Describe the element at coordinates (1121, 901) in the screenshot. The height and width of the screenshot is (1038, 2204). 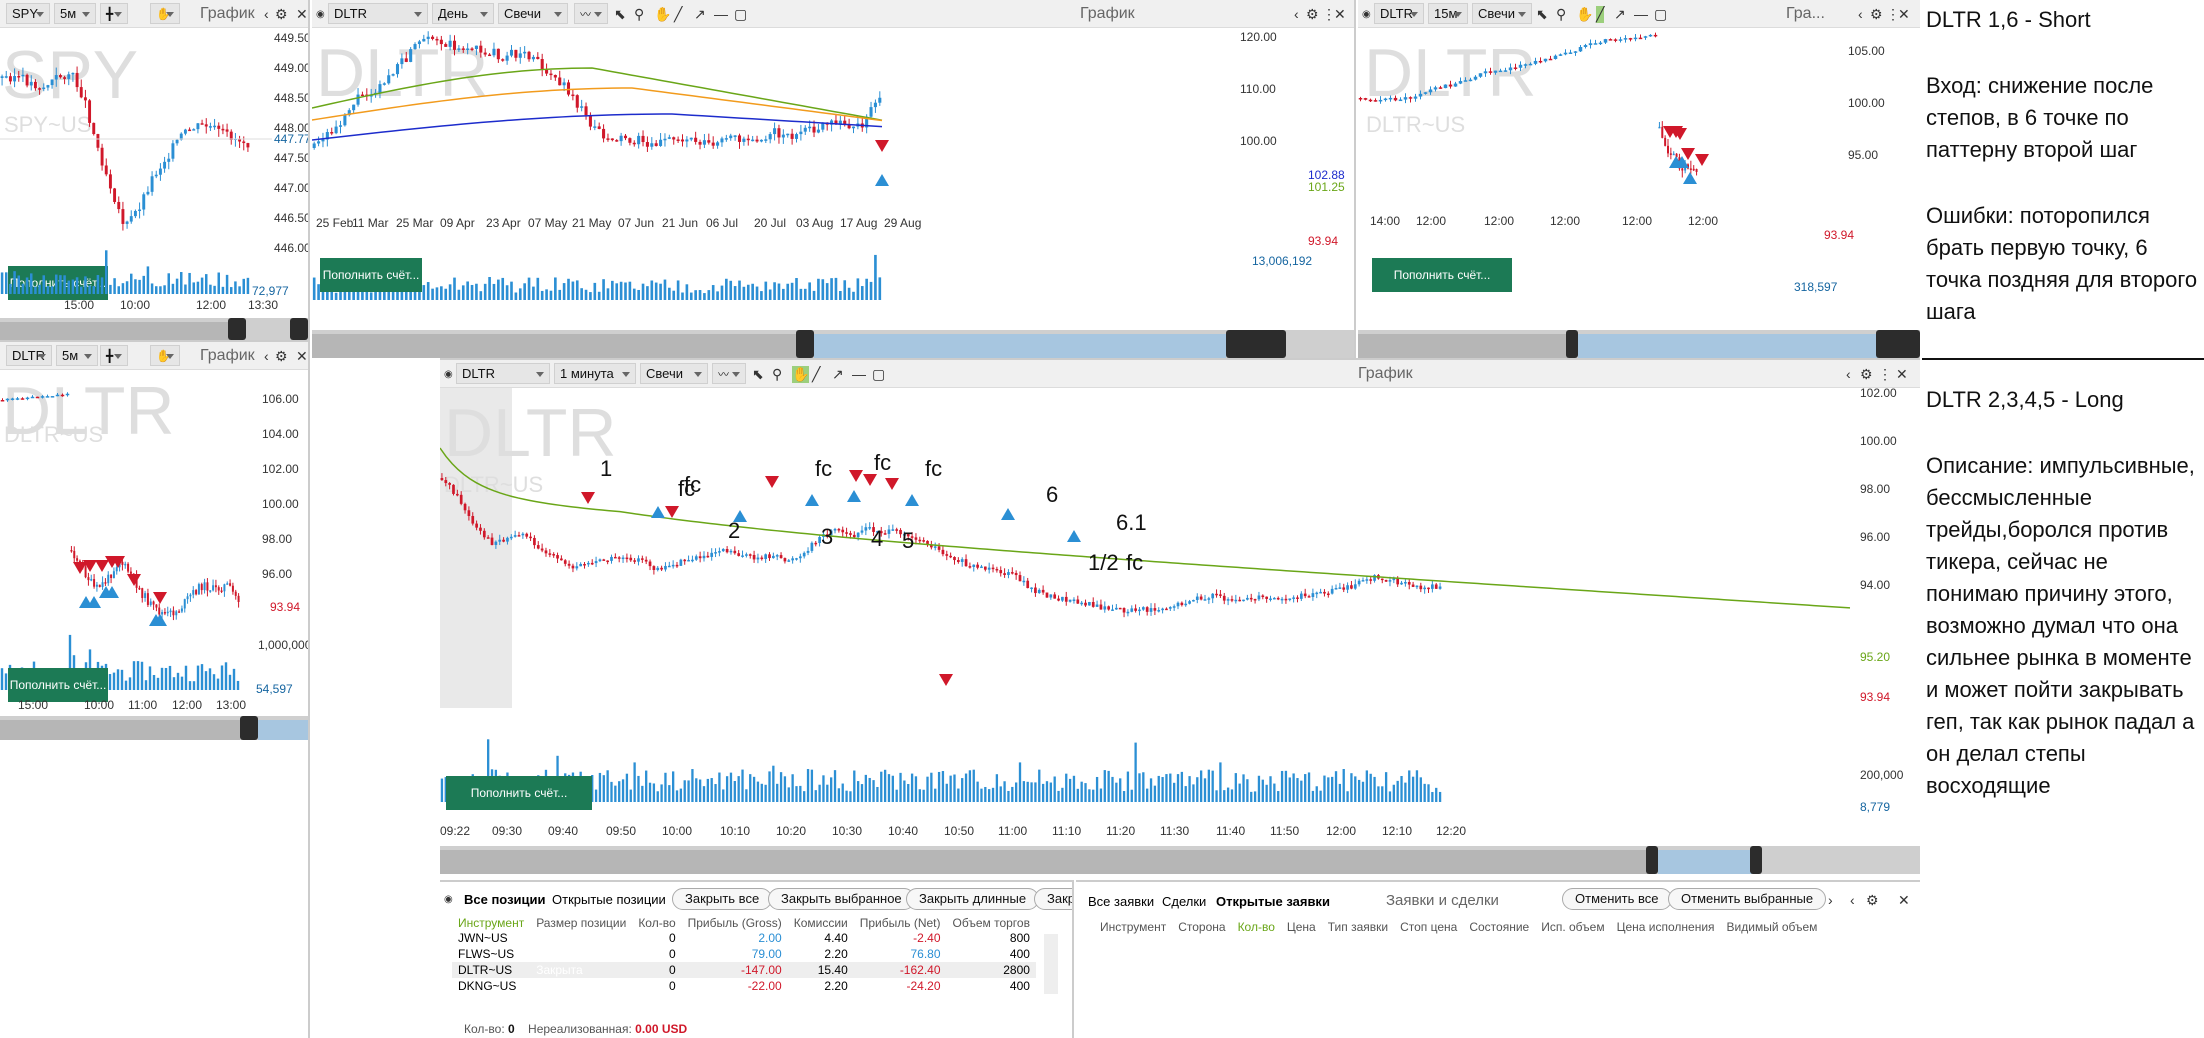
I see `tab-all-orders: Все заявки` at that location.